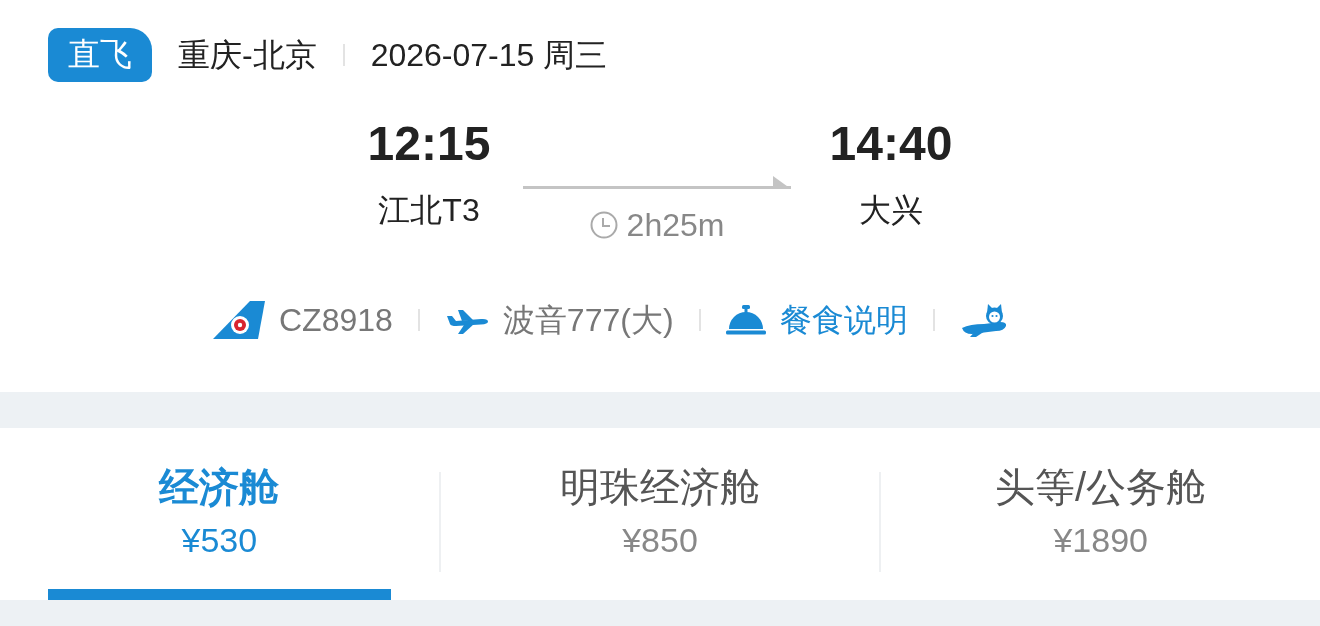  Describe the element at coordinates (891, 210) in the screenshot. I see `arrival-airport: 大兴` at that location.